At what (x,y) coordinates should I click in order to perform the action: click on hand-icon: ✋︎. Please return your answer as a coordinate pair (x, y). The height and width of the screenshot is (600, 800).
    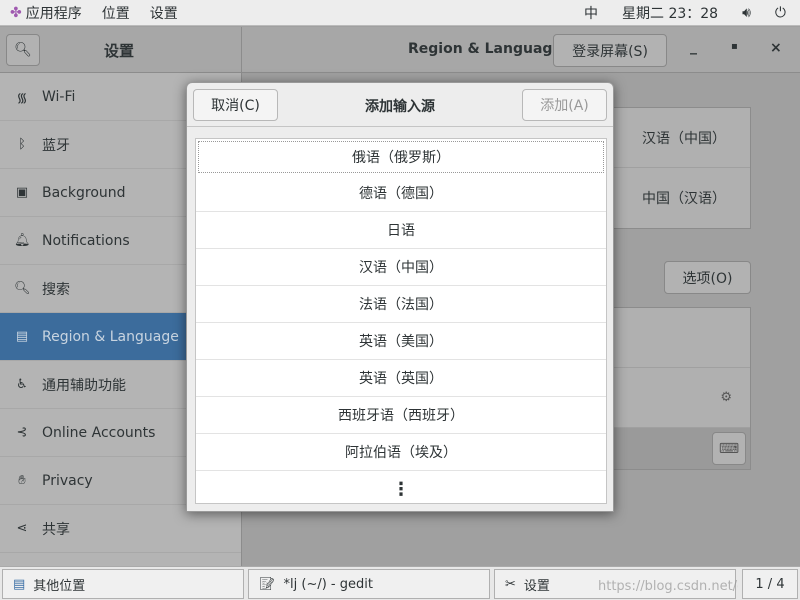
    Looking at the image, I should click on (22, 480).